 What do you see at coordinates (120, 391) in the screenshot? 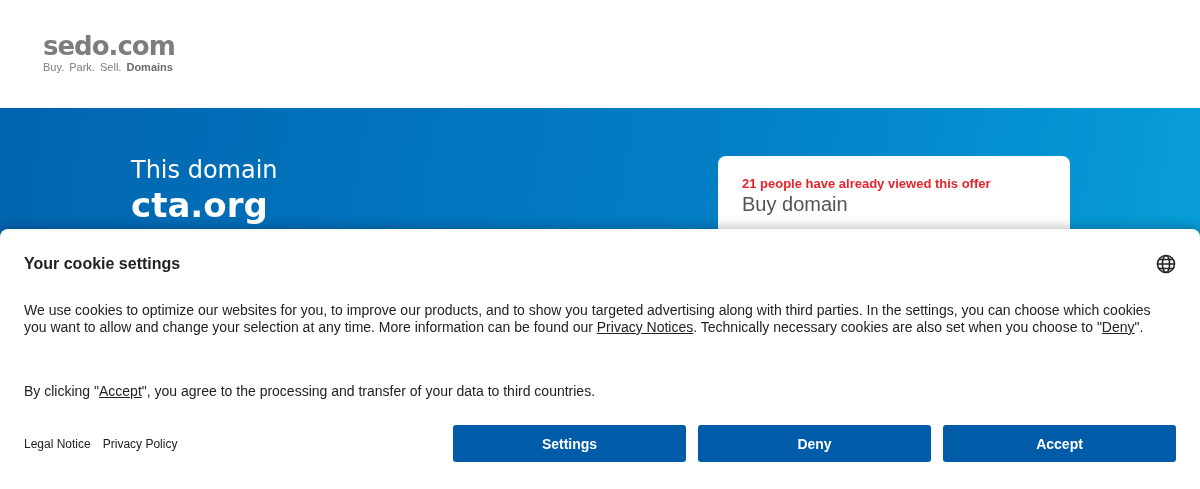
I see `inline-link: Accept` at bounding box center [120, 391].